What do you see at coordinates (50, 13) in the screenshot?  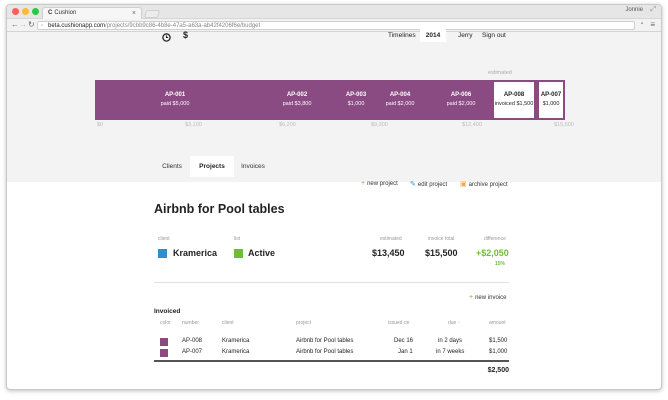 I see `cushion-favicon-icon: C` at bounding box center [50, 13].